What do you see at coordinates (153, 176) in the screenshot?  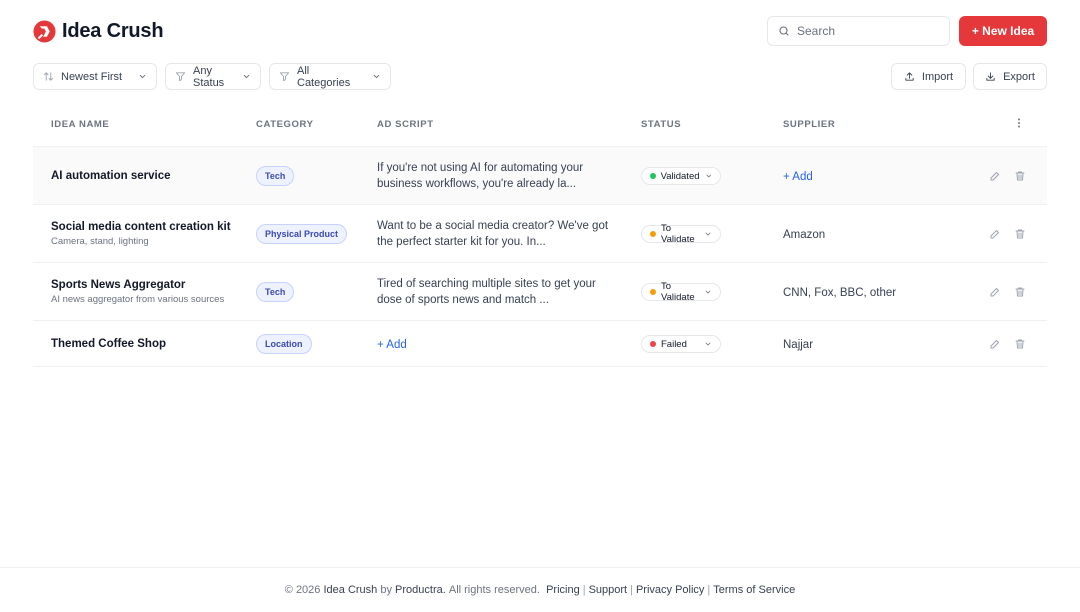 I see `idea-name: AI automation service` at bounding box center [153, 176].